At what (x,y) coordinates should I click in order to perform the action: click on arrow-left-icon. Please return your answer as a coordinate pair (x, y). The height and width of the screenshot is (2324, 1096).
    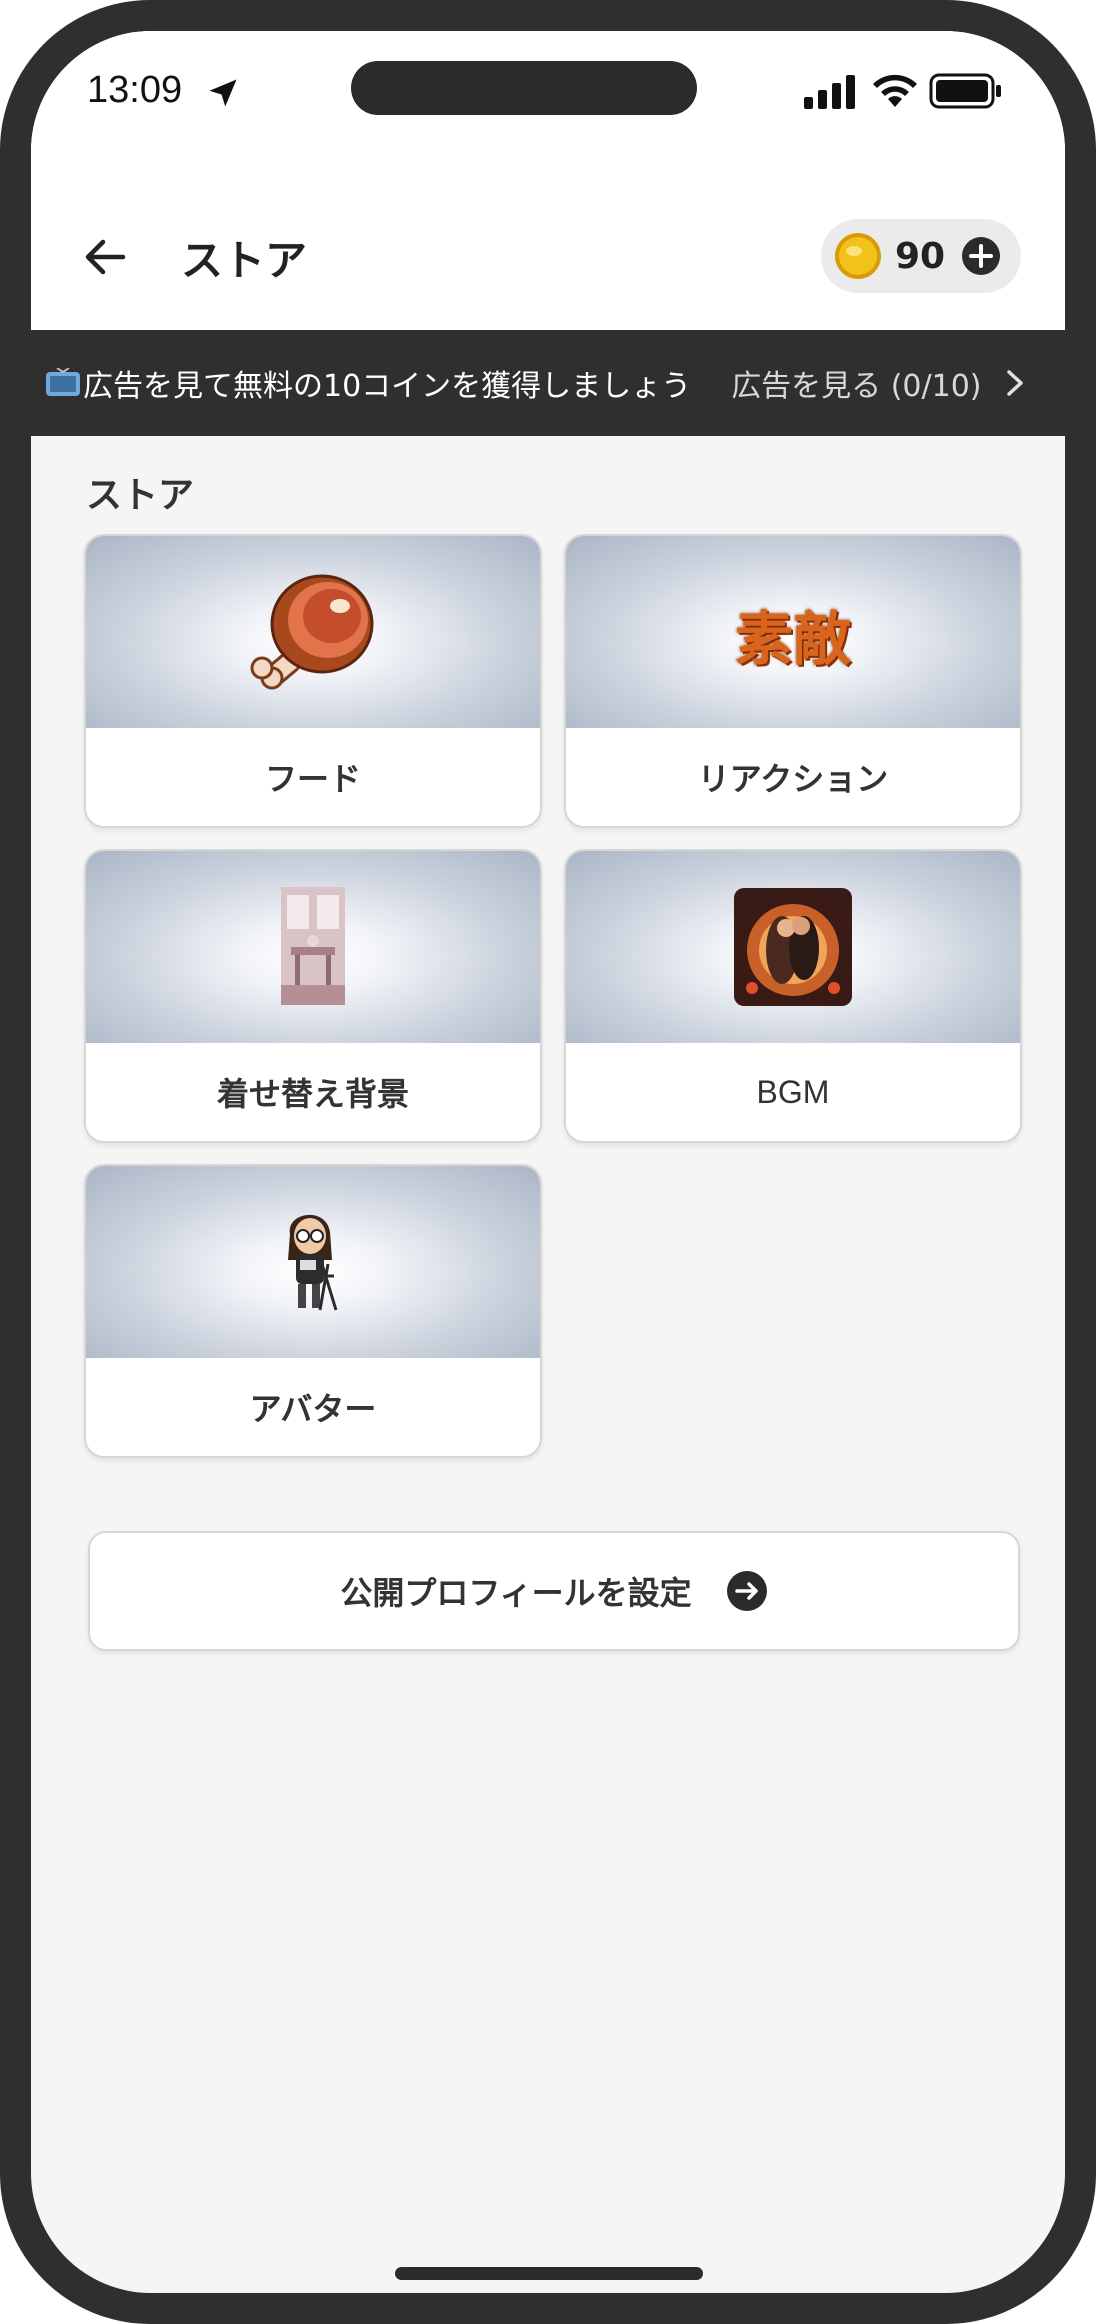
    Looking at the image, I should click on (105, 257).